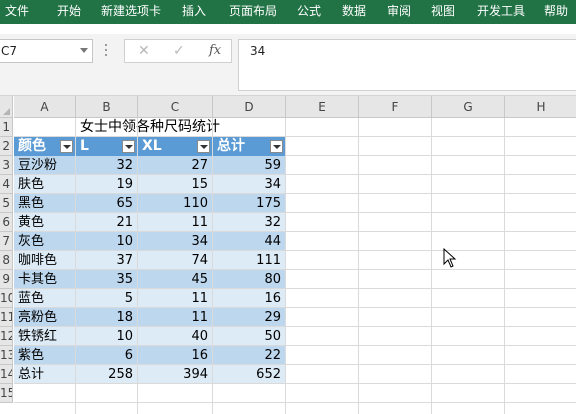 This screenshot has height=414, width=576. I want to click on insert-function-icon: fx, so click(215, 51).